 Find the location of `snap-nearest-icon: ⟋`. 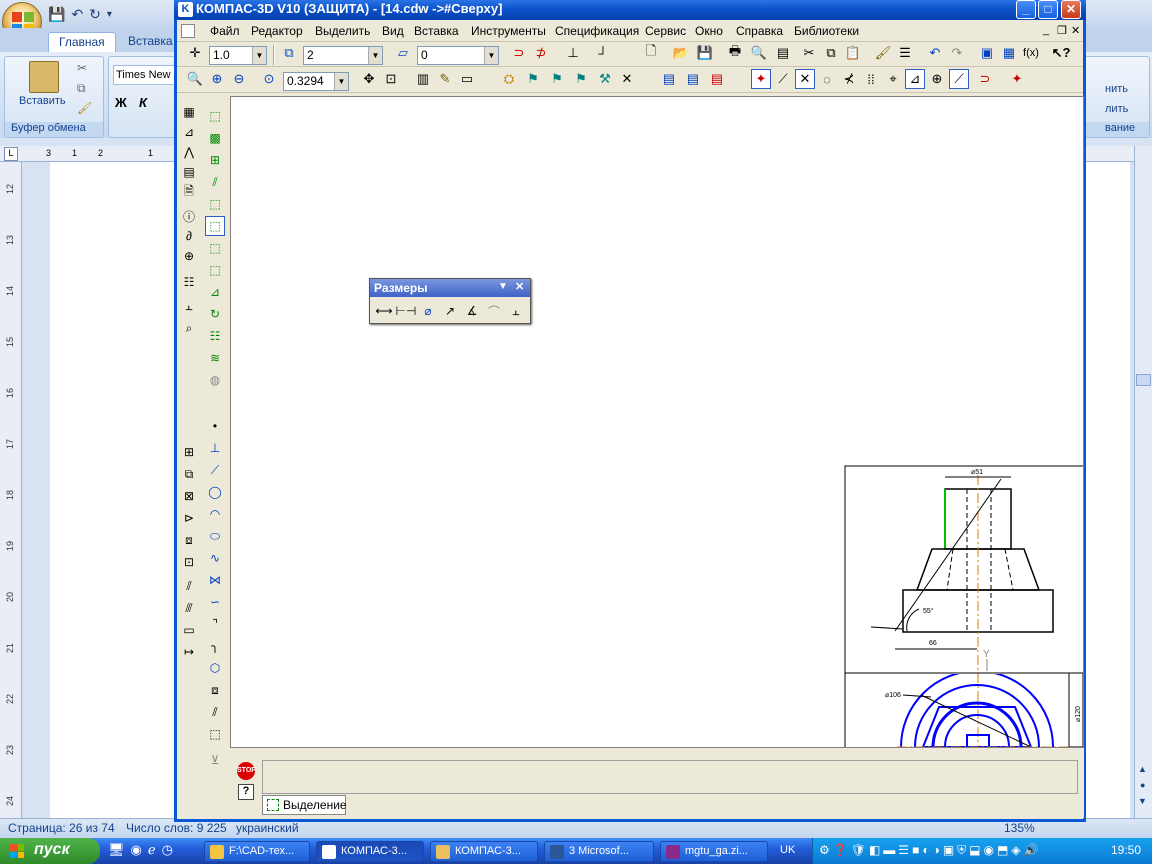

snap-nearest-icon: ⟋ is located at coordinates (783, 79).